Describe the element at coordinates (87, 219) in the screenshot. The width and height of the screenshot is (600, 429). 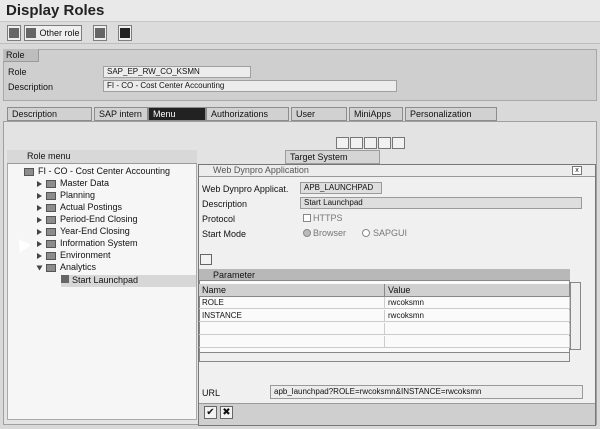
I see `tree-item-period-end-closing: Period-End Closing` at that location.